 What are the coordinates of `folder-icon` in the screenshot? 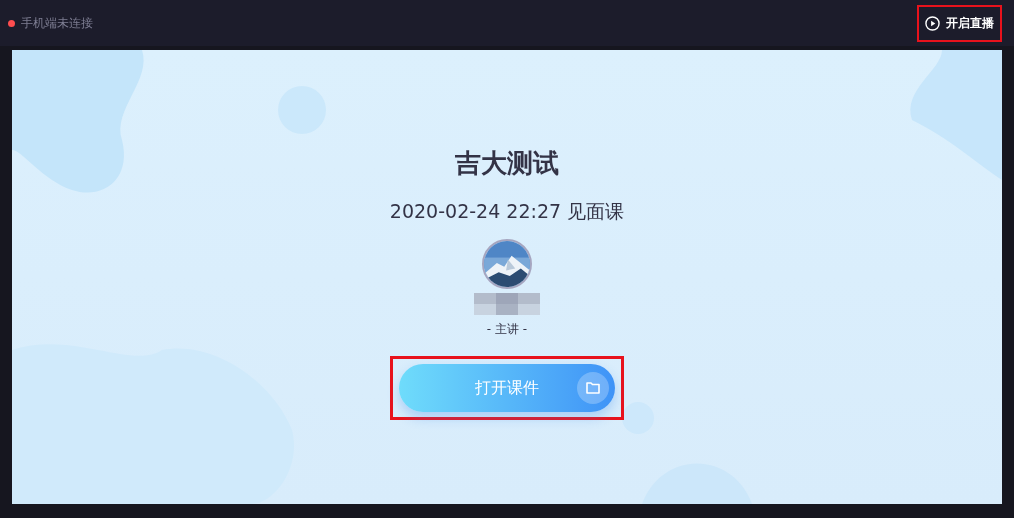 It's located at (593, 388).